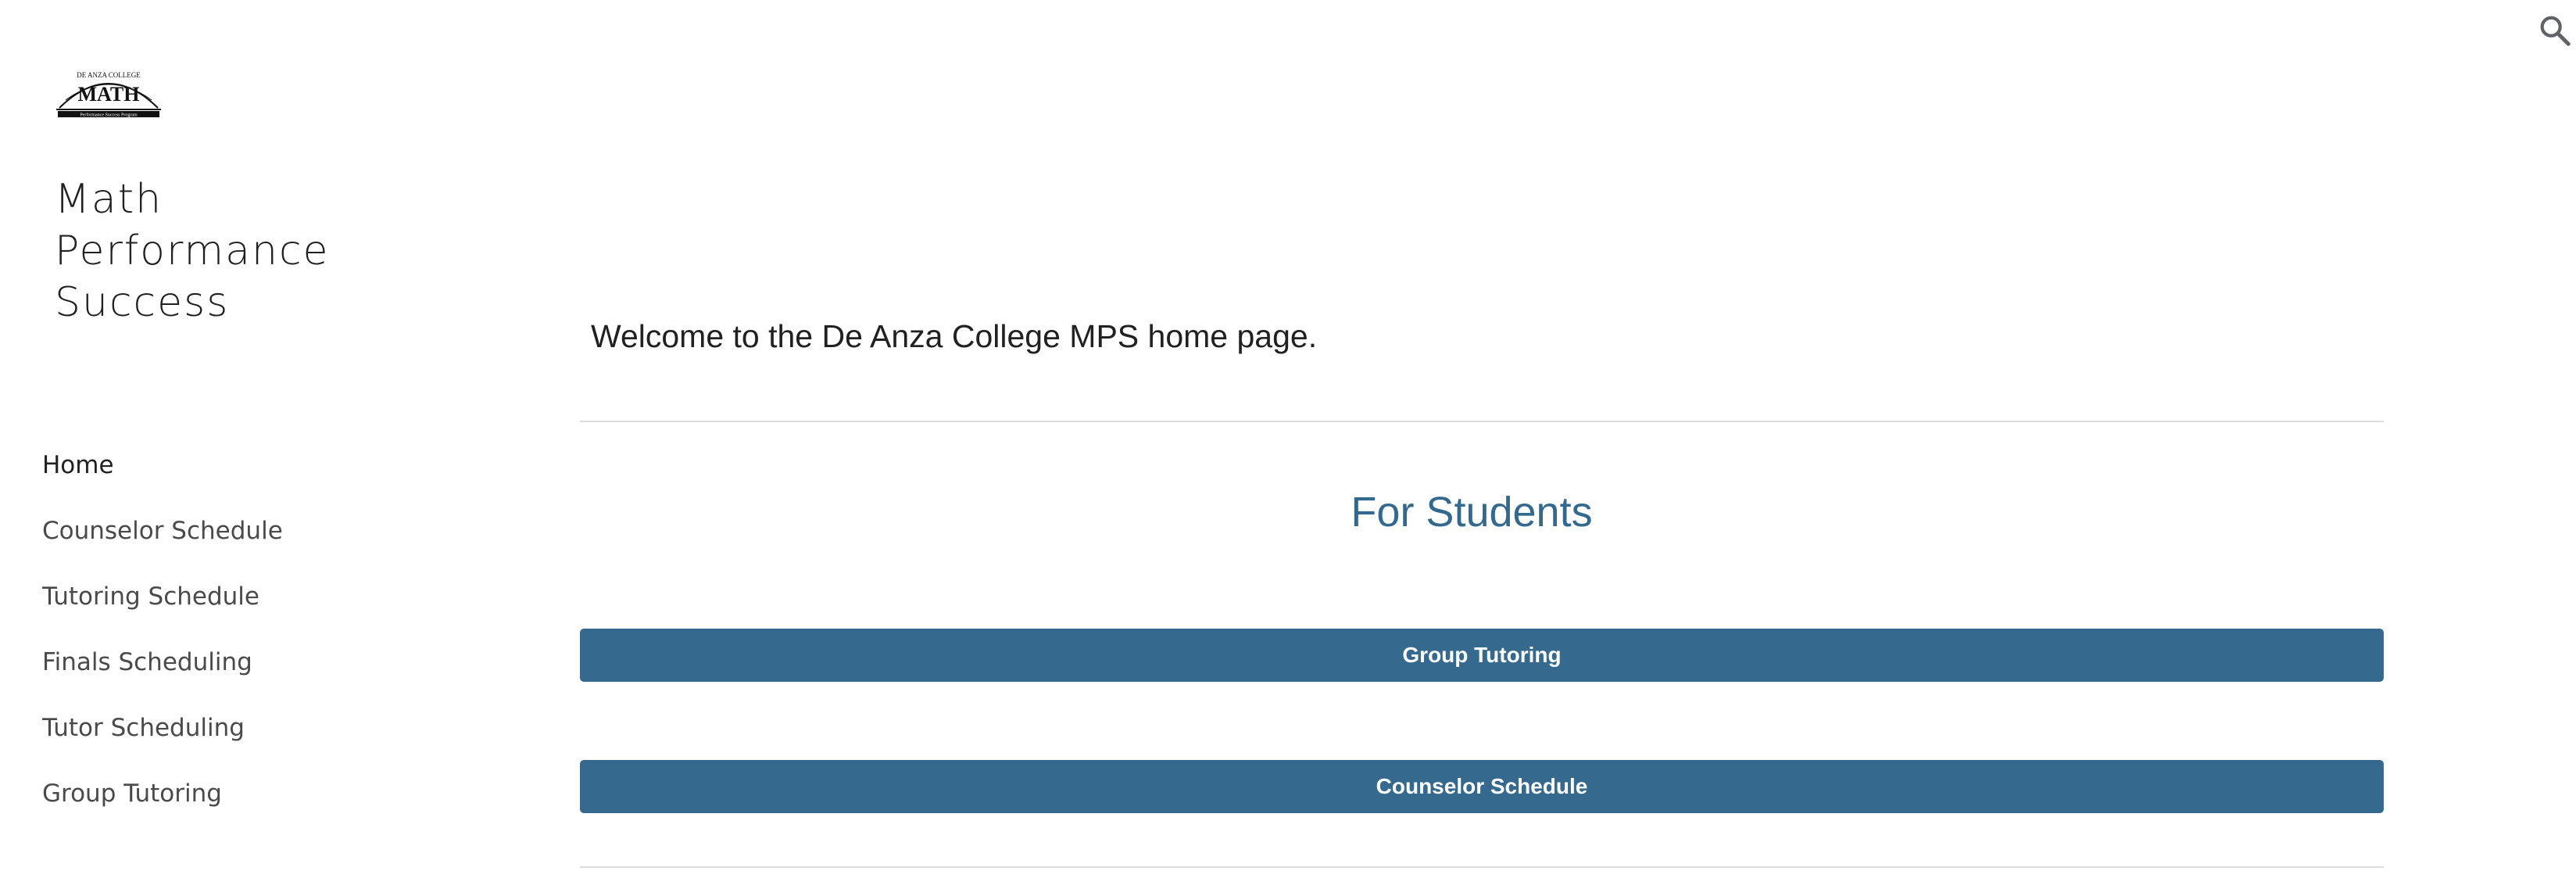 This screenshot has width=2576, height=871. I want to click on nav-item-group-tutoring: Group Tutoring, so click(162, 805).